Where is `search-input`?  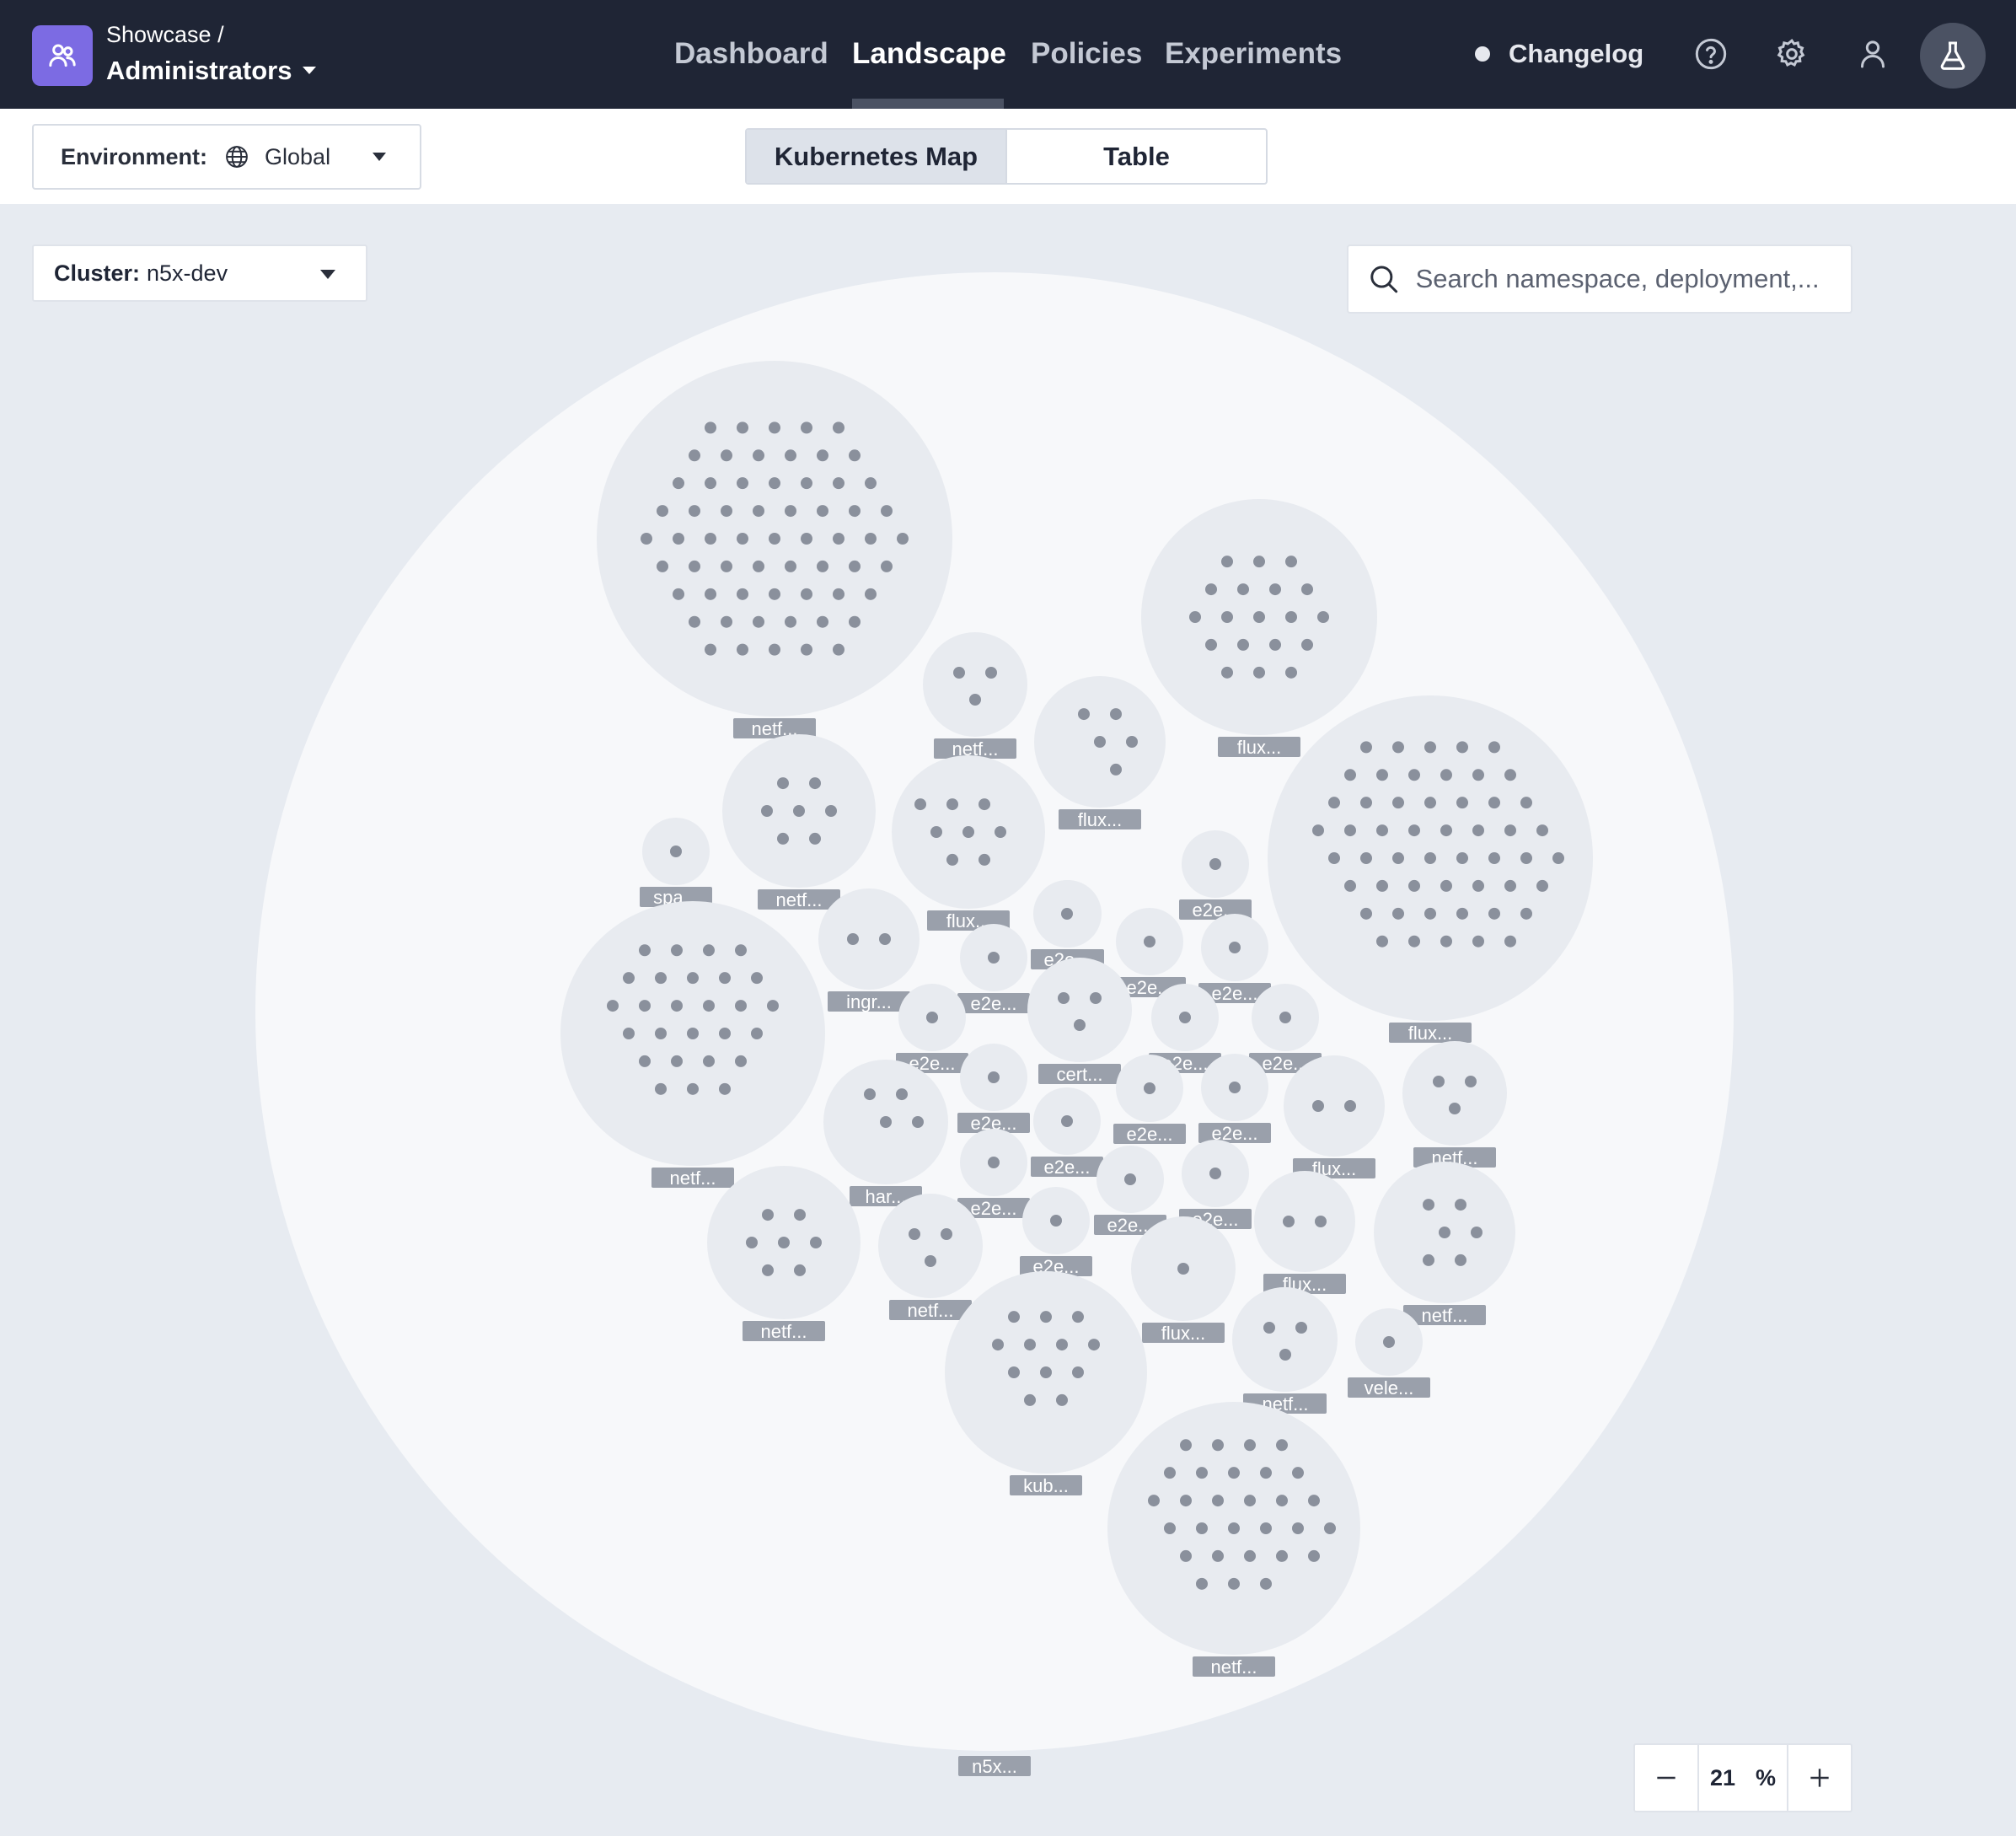
search-input is located at coordinates (1632, 279).